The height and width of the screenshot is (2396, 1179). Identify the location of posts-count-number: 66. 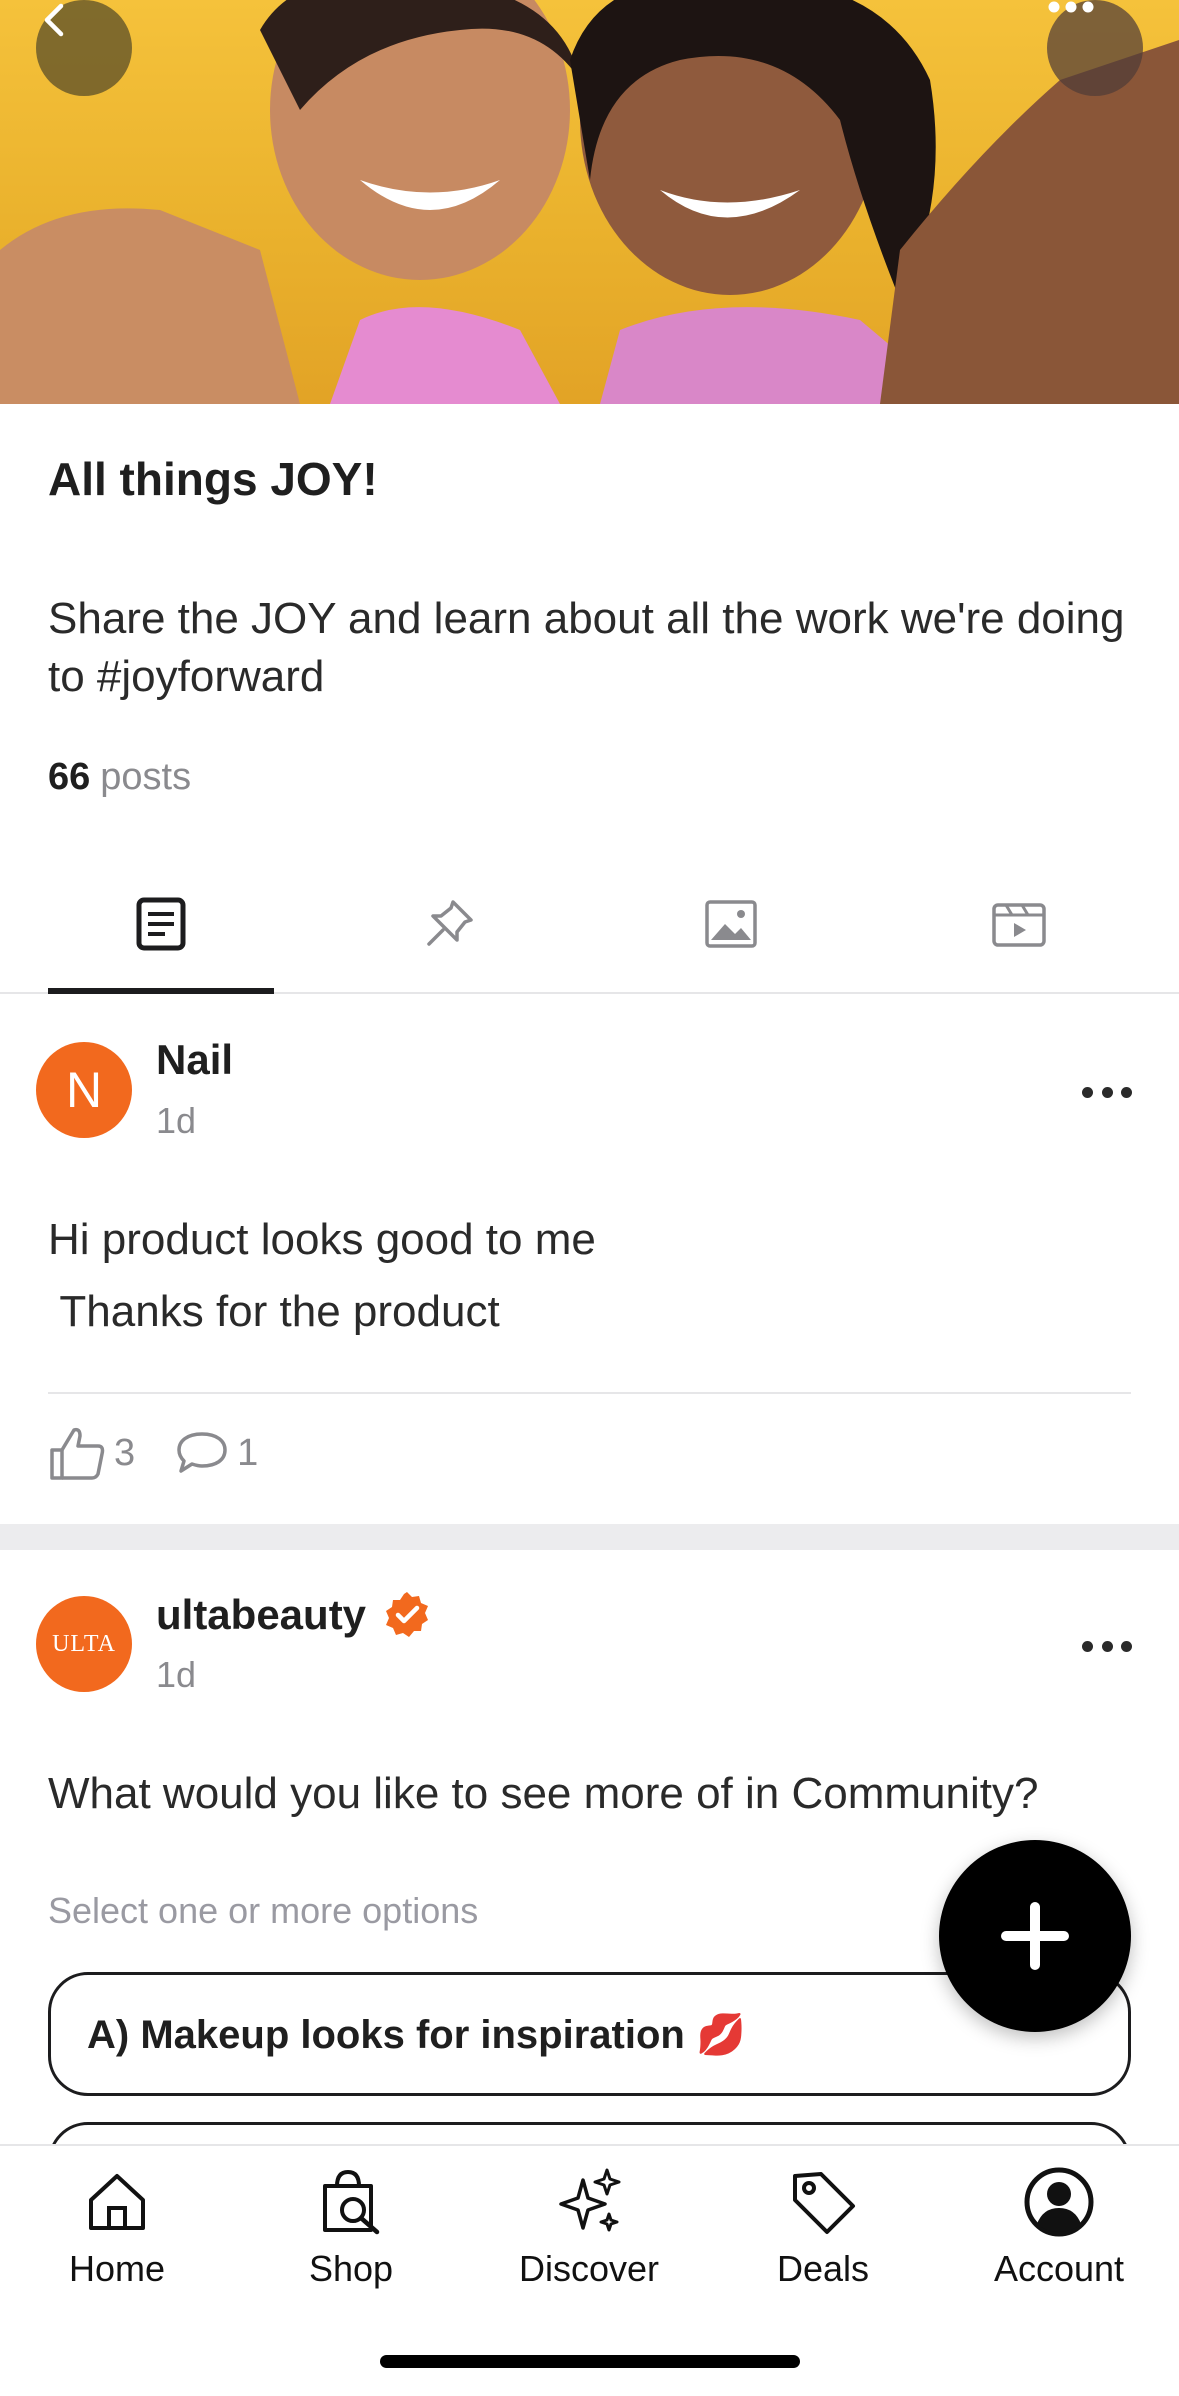
(69, 777).